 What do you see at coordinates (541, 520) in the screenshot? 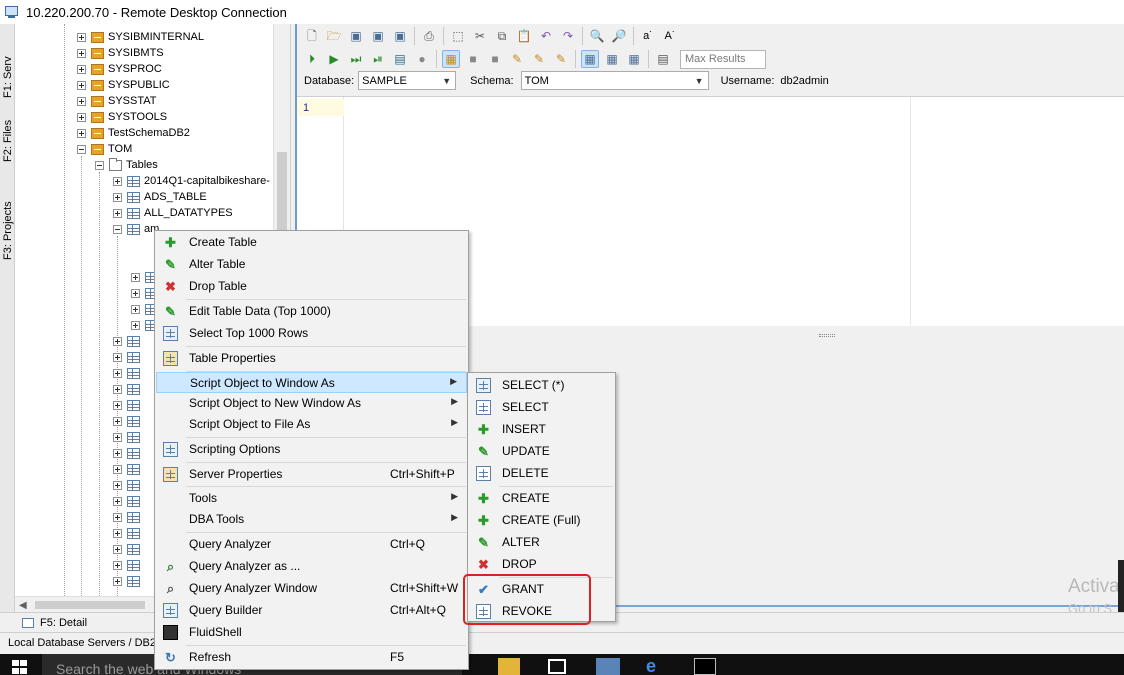
I see `submenu-item-create-full: ✚ CREATE (Full)` at bounding box center [541, 520].